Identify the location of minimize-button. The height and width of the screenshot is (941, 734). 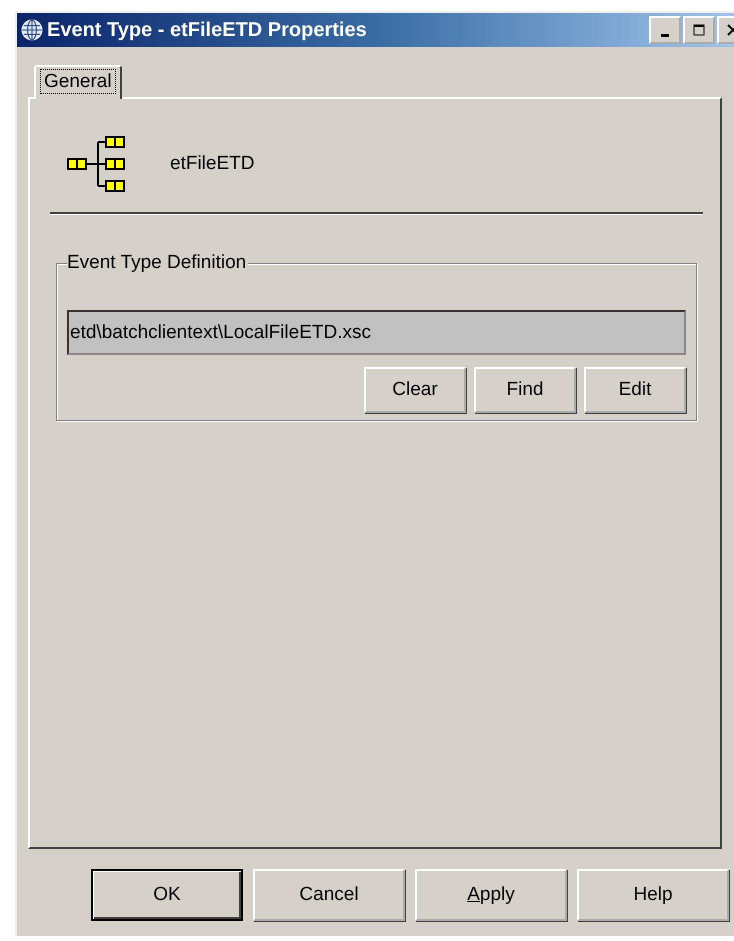
(665, 30).